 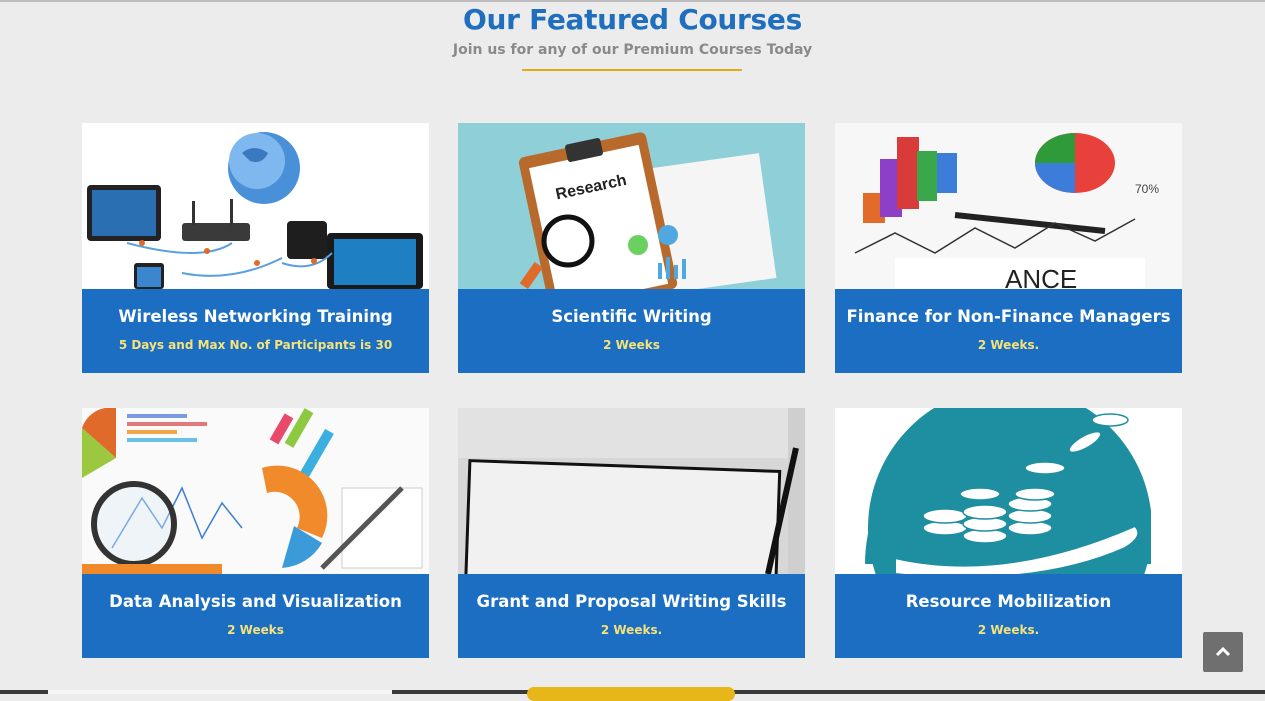 I want to click on course-card-resource-mobilization: Resource Mobilization 2 Weeks., so click(x=1008, y=533).